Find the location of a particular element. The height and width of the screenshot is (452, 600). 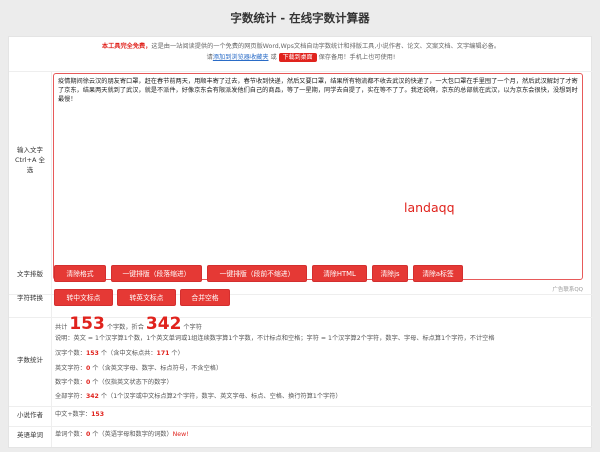

input-label-line: 输入文字 is located at coordinates (30, 150).